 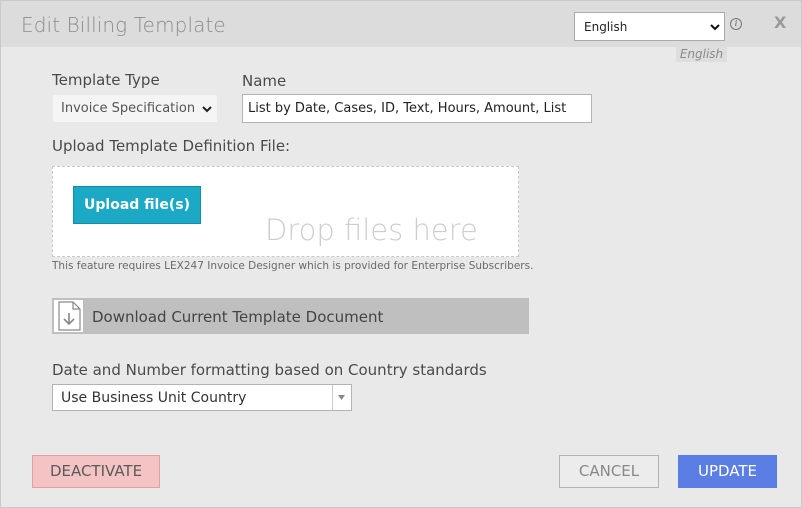 I want to click on download-template-label: Download Current Template Document, so click(x=238, y=317).